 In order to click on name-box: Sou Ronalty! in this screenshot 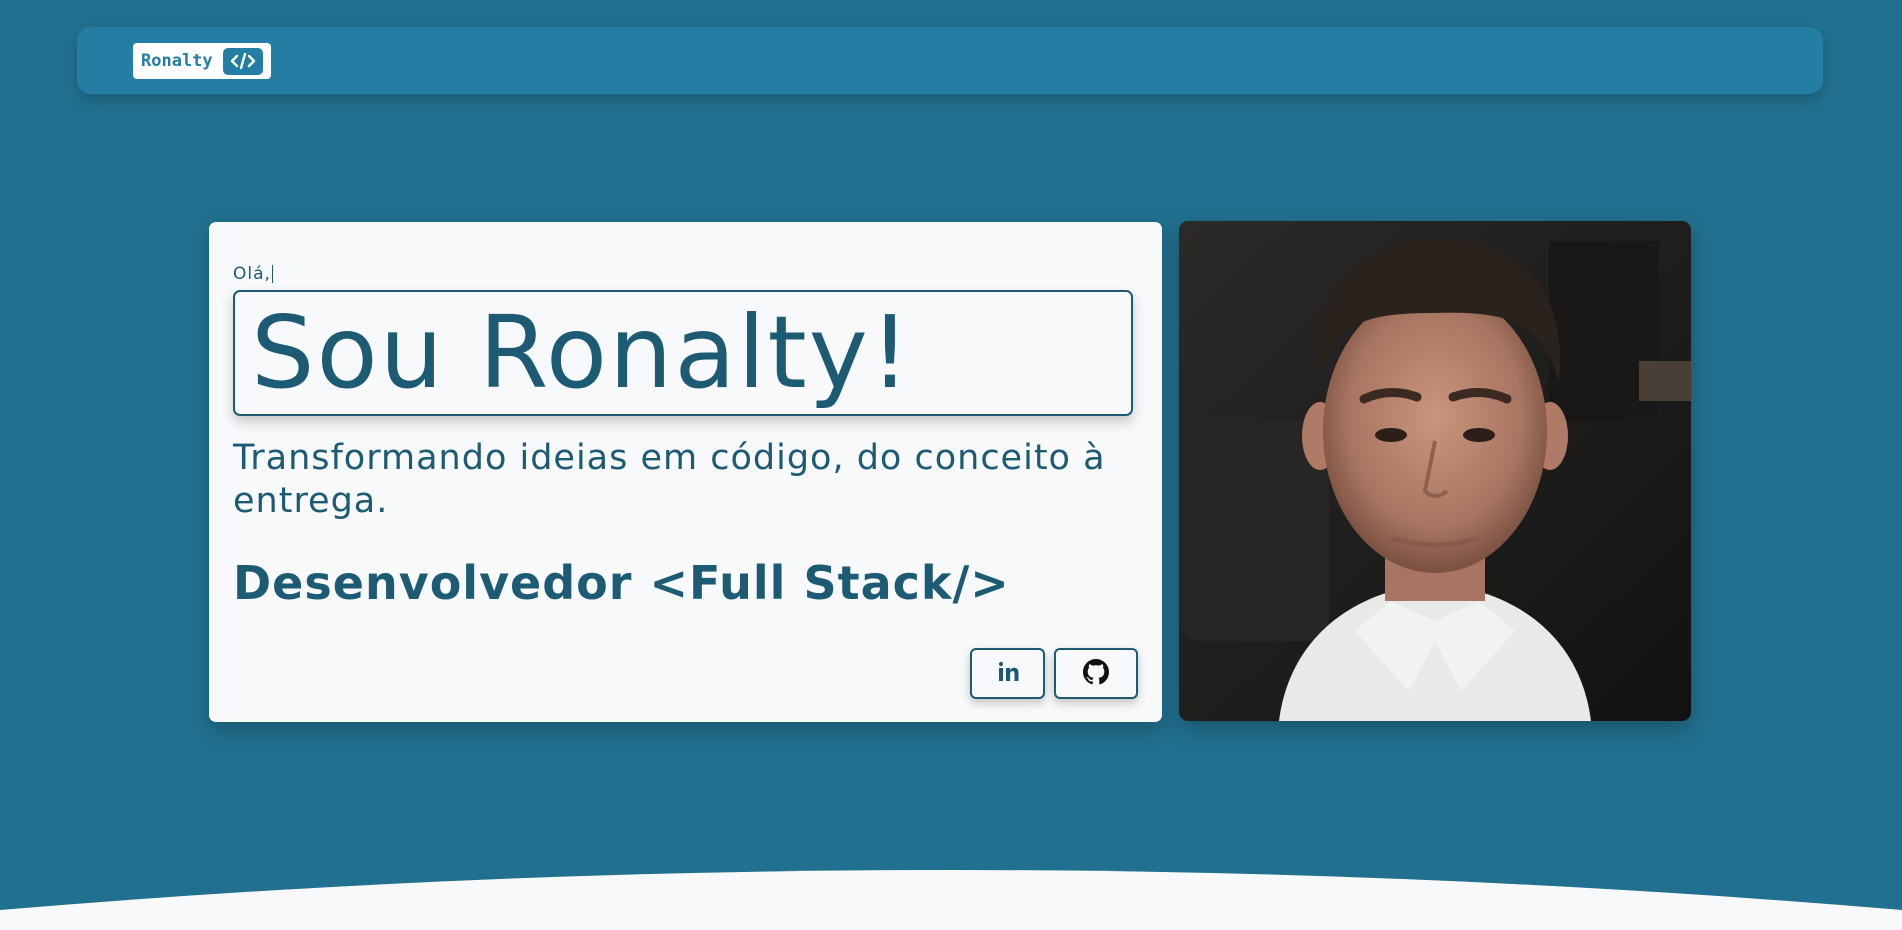, I will do `click(683, 353)`.